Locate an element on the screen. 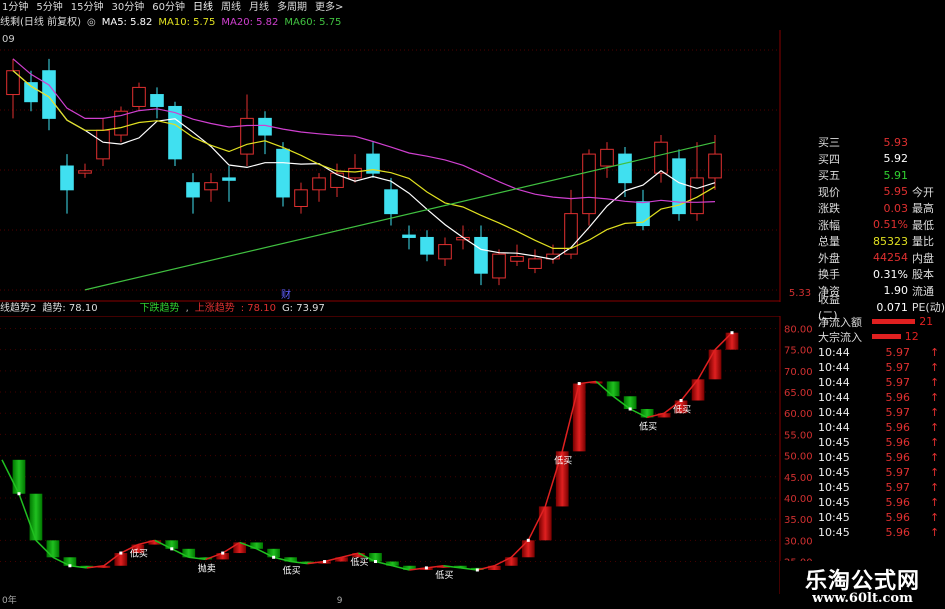 The width and height of the screenshot is (945, 609). axis-tick-label: 50.00 is located at coordinates (798, 457).